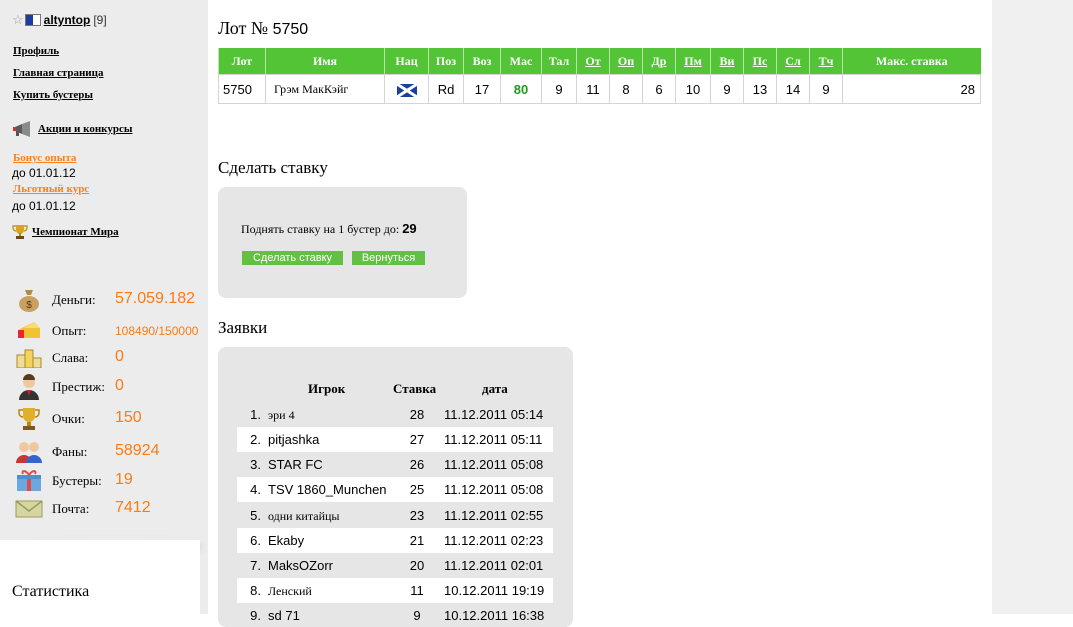 This screenshot has width=1073, height=627. What do you see at coordinates (255, 615) in the screenshot?
I see `row-number: 9.` at bounding box center [255, 615].